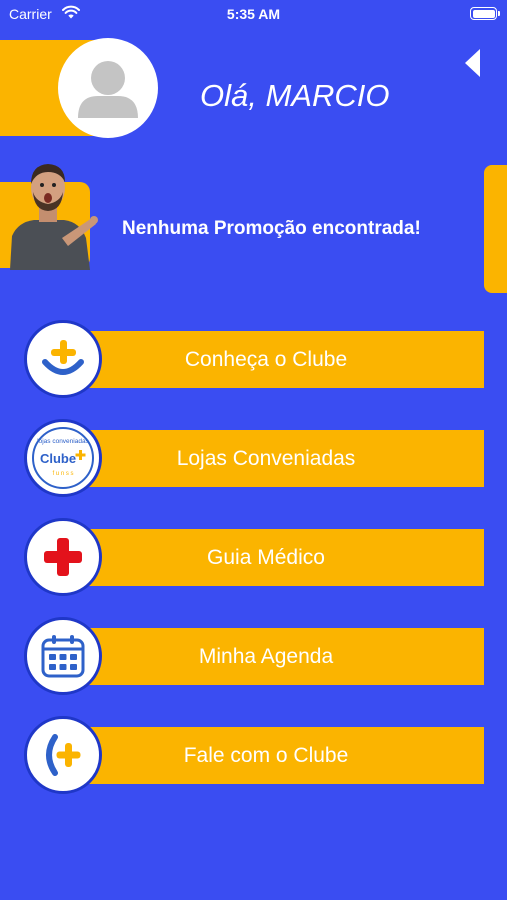  What do you see at coordinates (266, 755) in the screenshot?
I see `menu-item-label: Fale com o Clube` at bounding box center [266, 755].